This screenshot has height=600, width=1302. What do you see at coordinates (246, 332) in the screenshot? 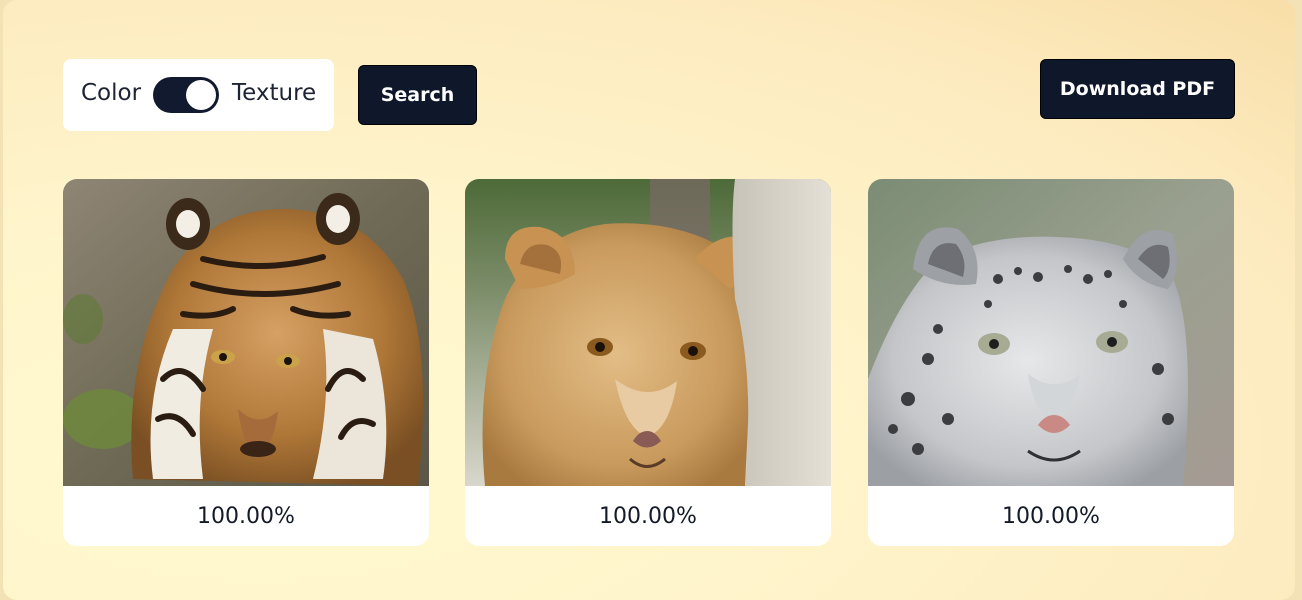
I see `tiger-photo` at bounding box center [246, 332].